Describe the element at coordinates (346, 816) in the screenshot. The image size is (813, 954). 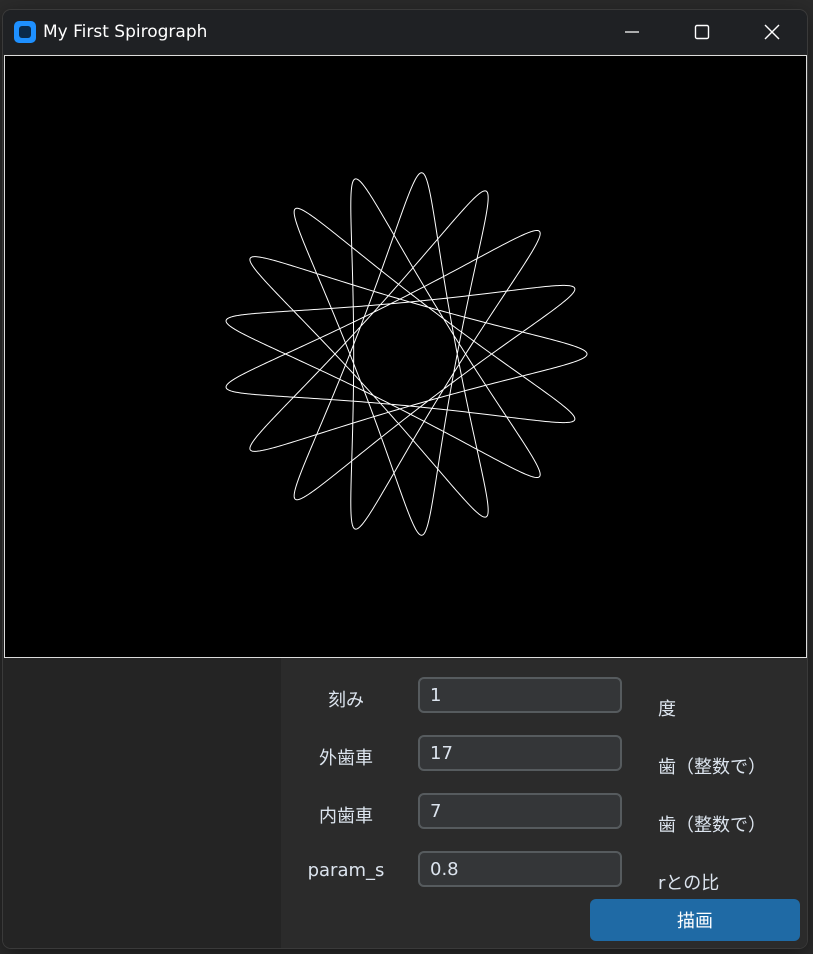
I see `inner-gear-label: 内歯車` at that location.